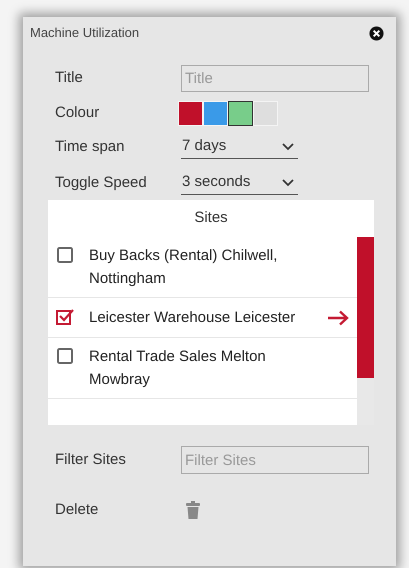 This screenshot has height=568, width=409. Describe the element at coordinates (178, 368) in the screenshot. I see `site-name: Rental Trade Sales Melton Mowbray` at that location.